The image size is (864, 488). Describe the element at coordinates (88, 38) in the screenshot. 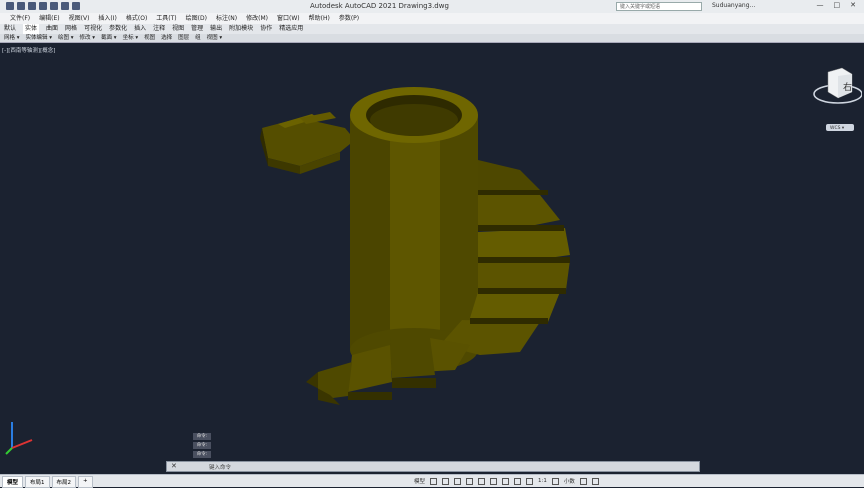

I see `panel-modify: 修改 ▾` at that location.